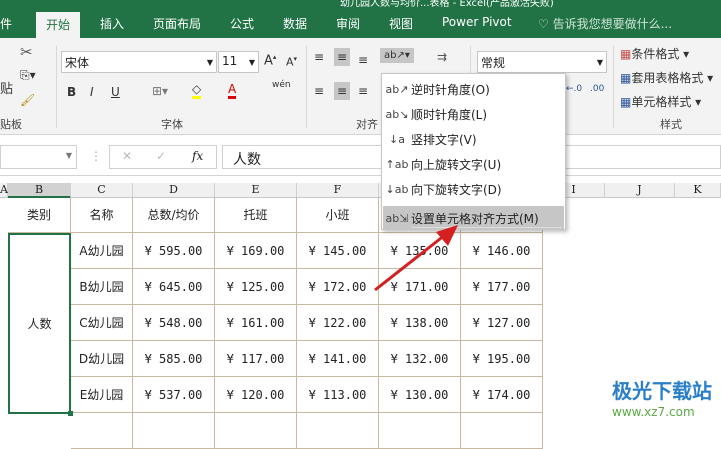 The width and height of the screenshot is (721, 449). What do you see at coordinates (92, 92) in the screenshot?
I see `italic-button: I` at bounding box center [92, 92].